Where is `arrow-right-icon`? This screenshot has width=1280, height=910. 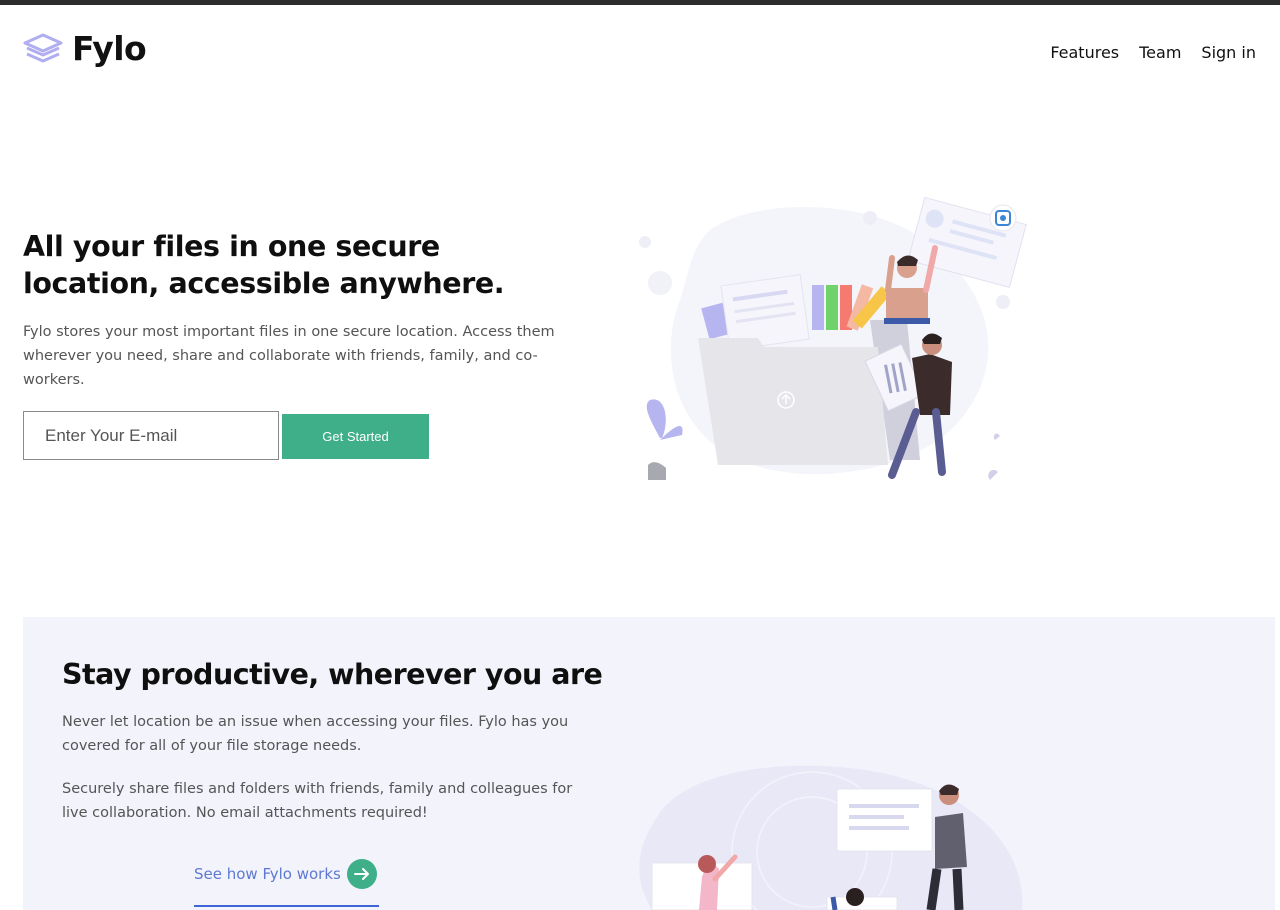 arrow-right-icon is located at coordinates (361, 874).